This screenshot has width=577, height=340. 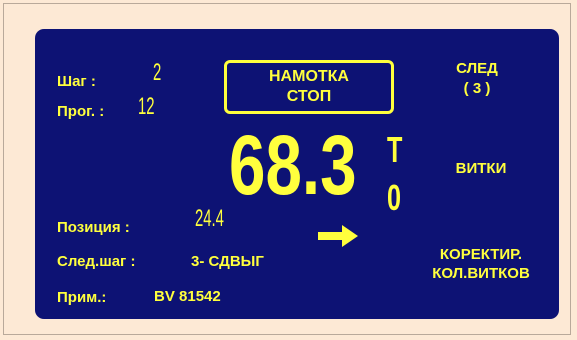 I want to click on step-value: 2, so click(x=157, y=72).